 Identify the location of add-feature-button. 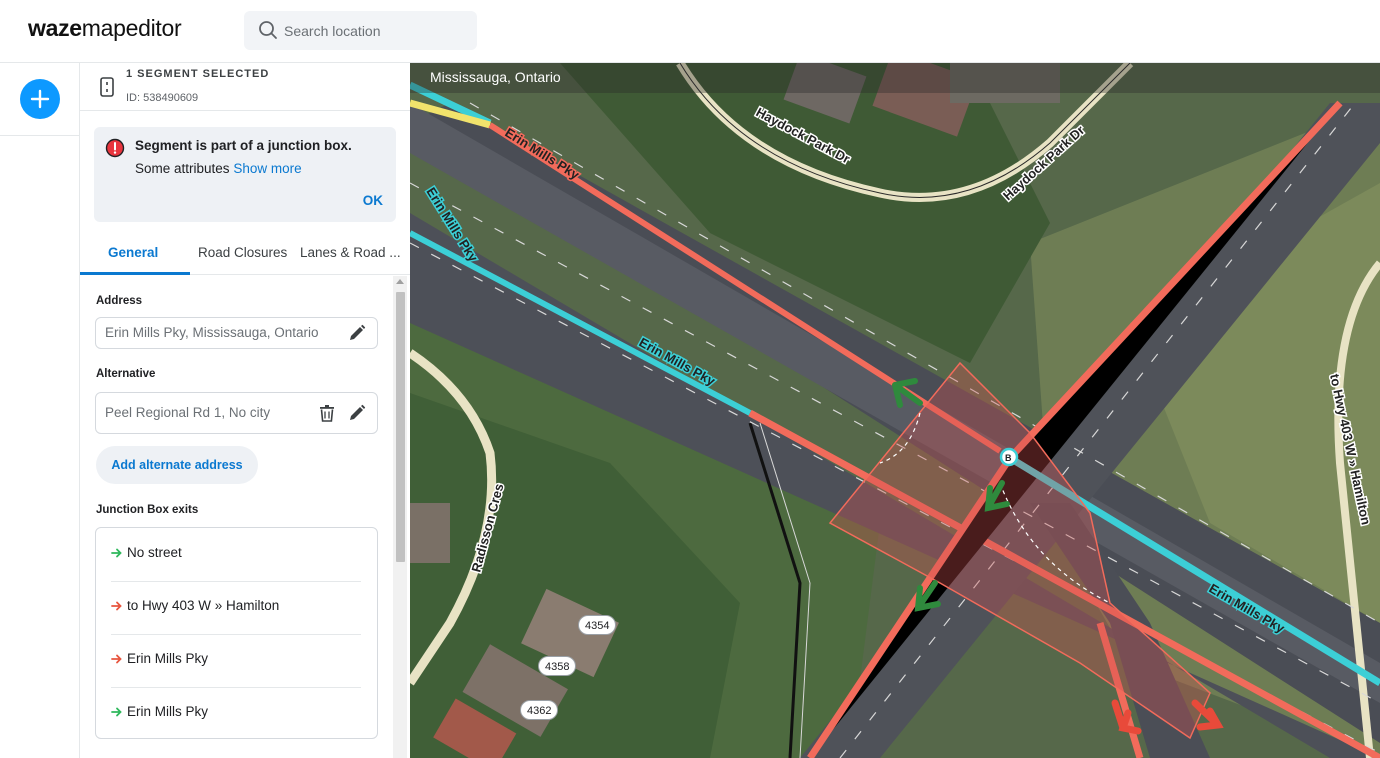
(40, 99).